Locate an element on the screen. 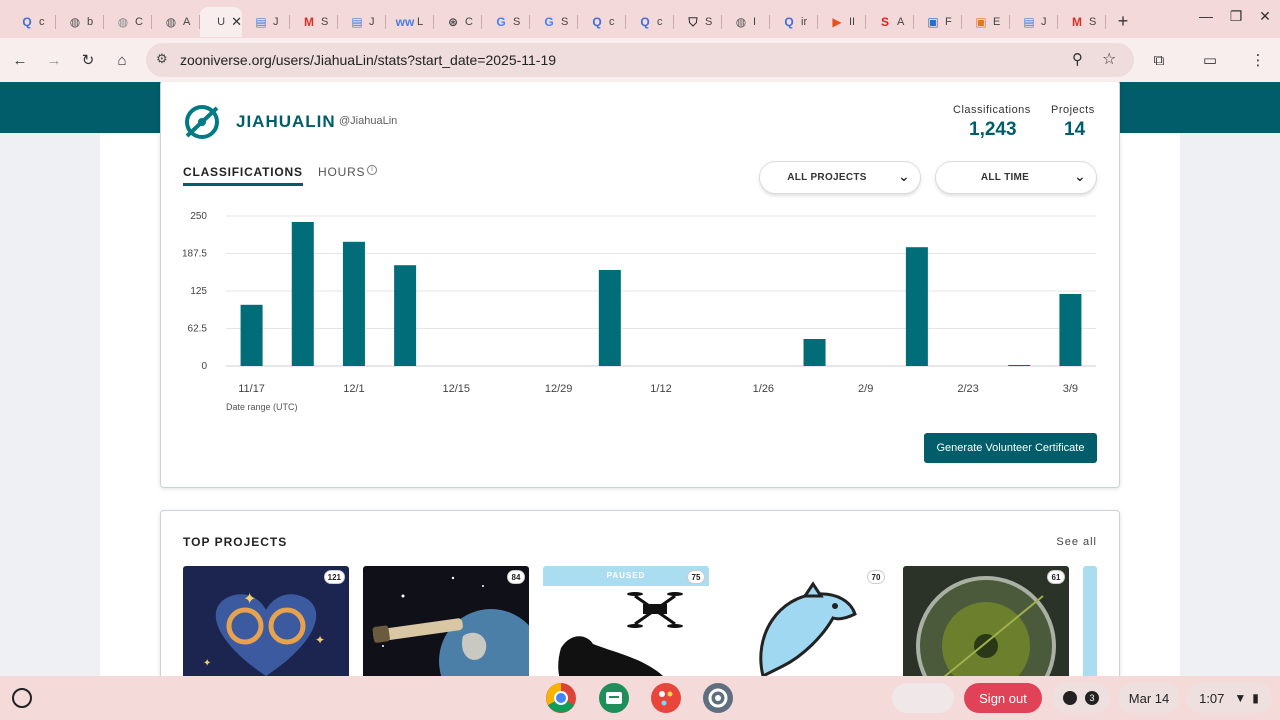 The height and width of the screenshot is (720, 1280). bar-11/24 is located at coordinates (302, 294).